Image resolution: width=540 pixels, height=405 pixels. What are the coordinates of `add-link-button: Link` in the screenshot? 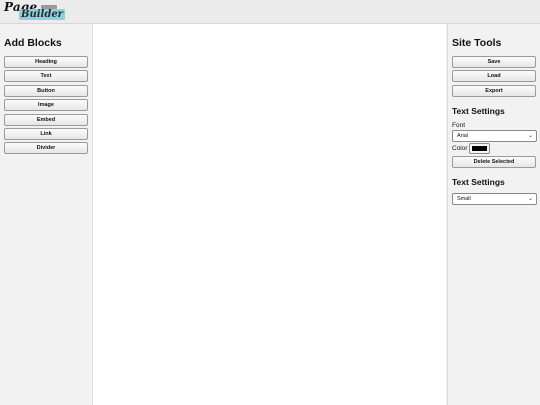 It's located at (46, 134).